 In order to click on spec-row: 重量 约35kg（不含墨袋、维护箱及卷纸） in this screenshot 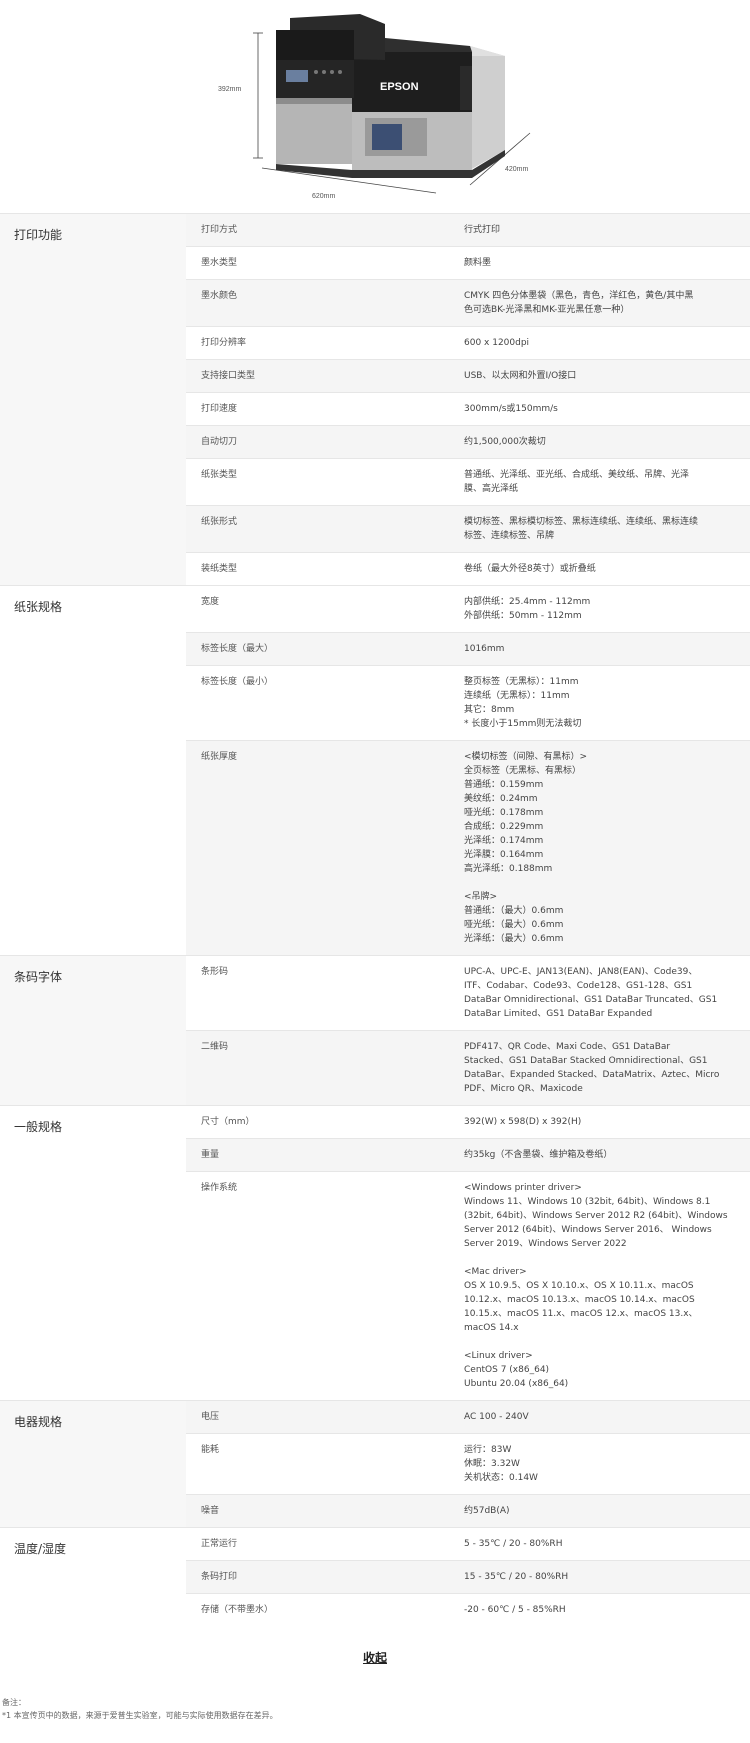, I will do `click(468, 1155)`.